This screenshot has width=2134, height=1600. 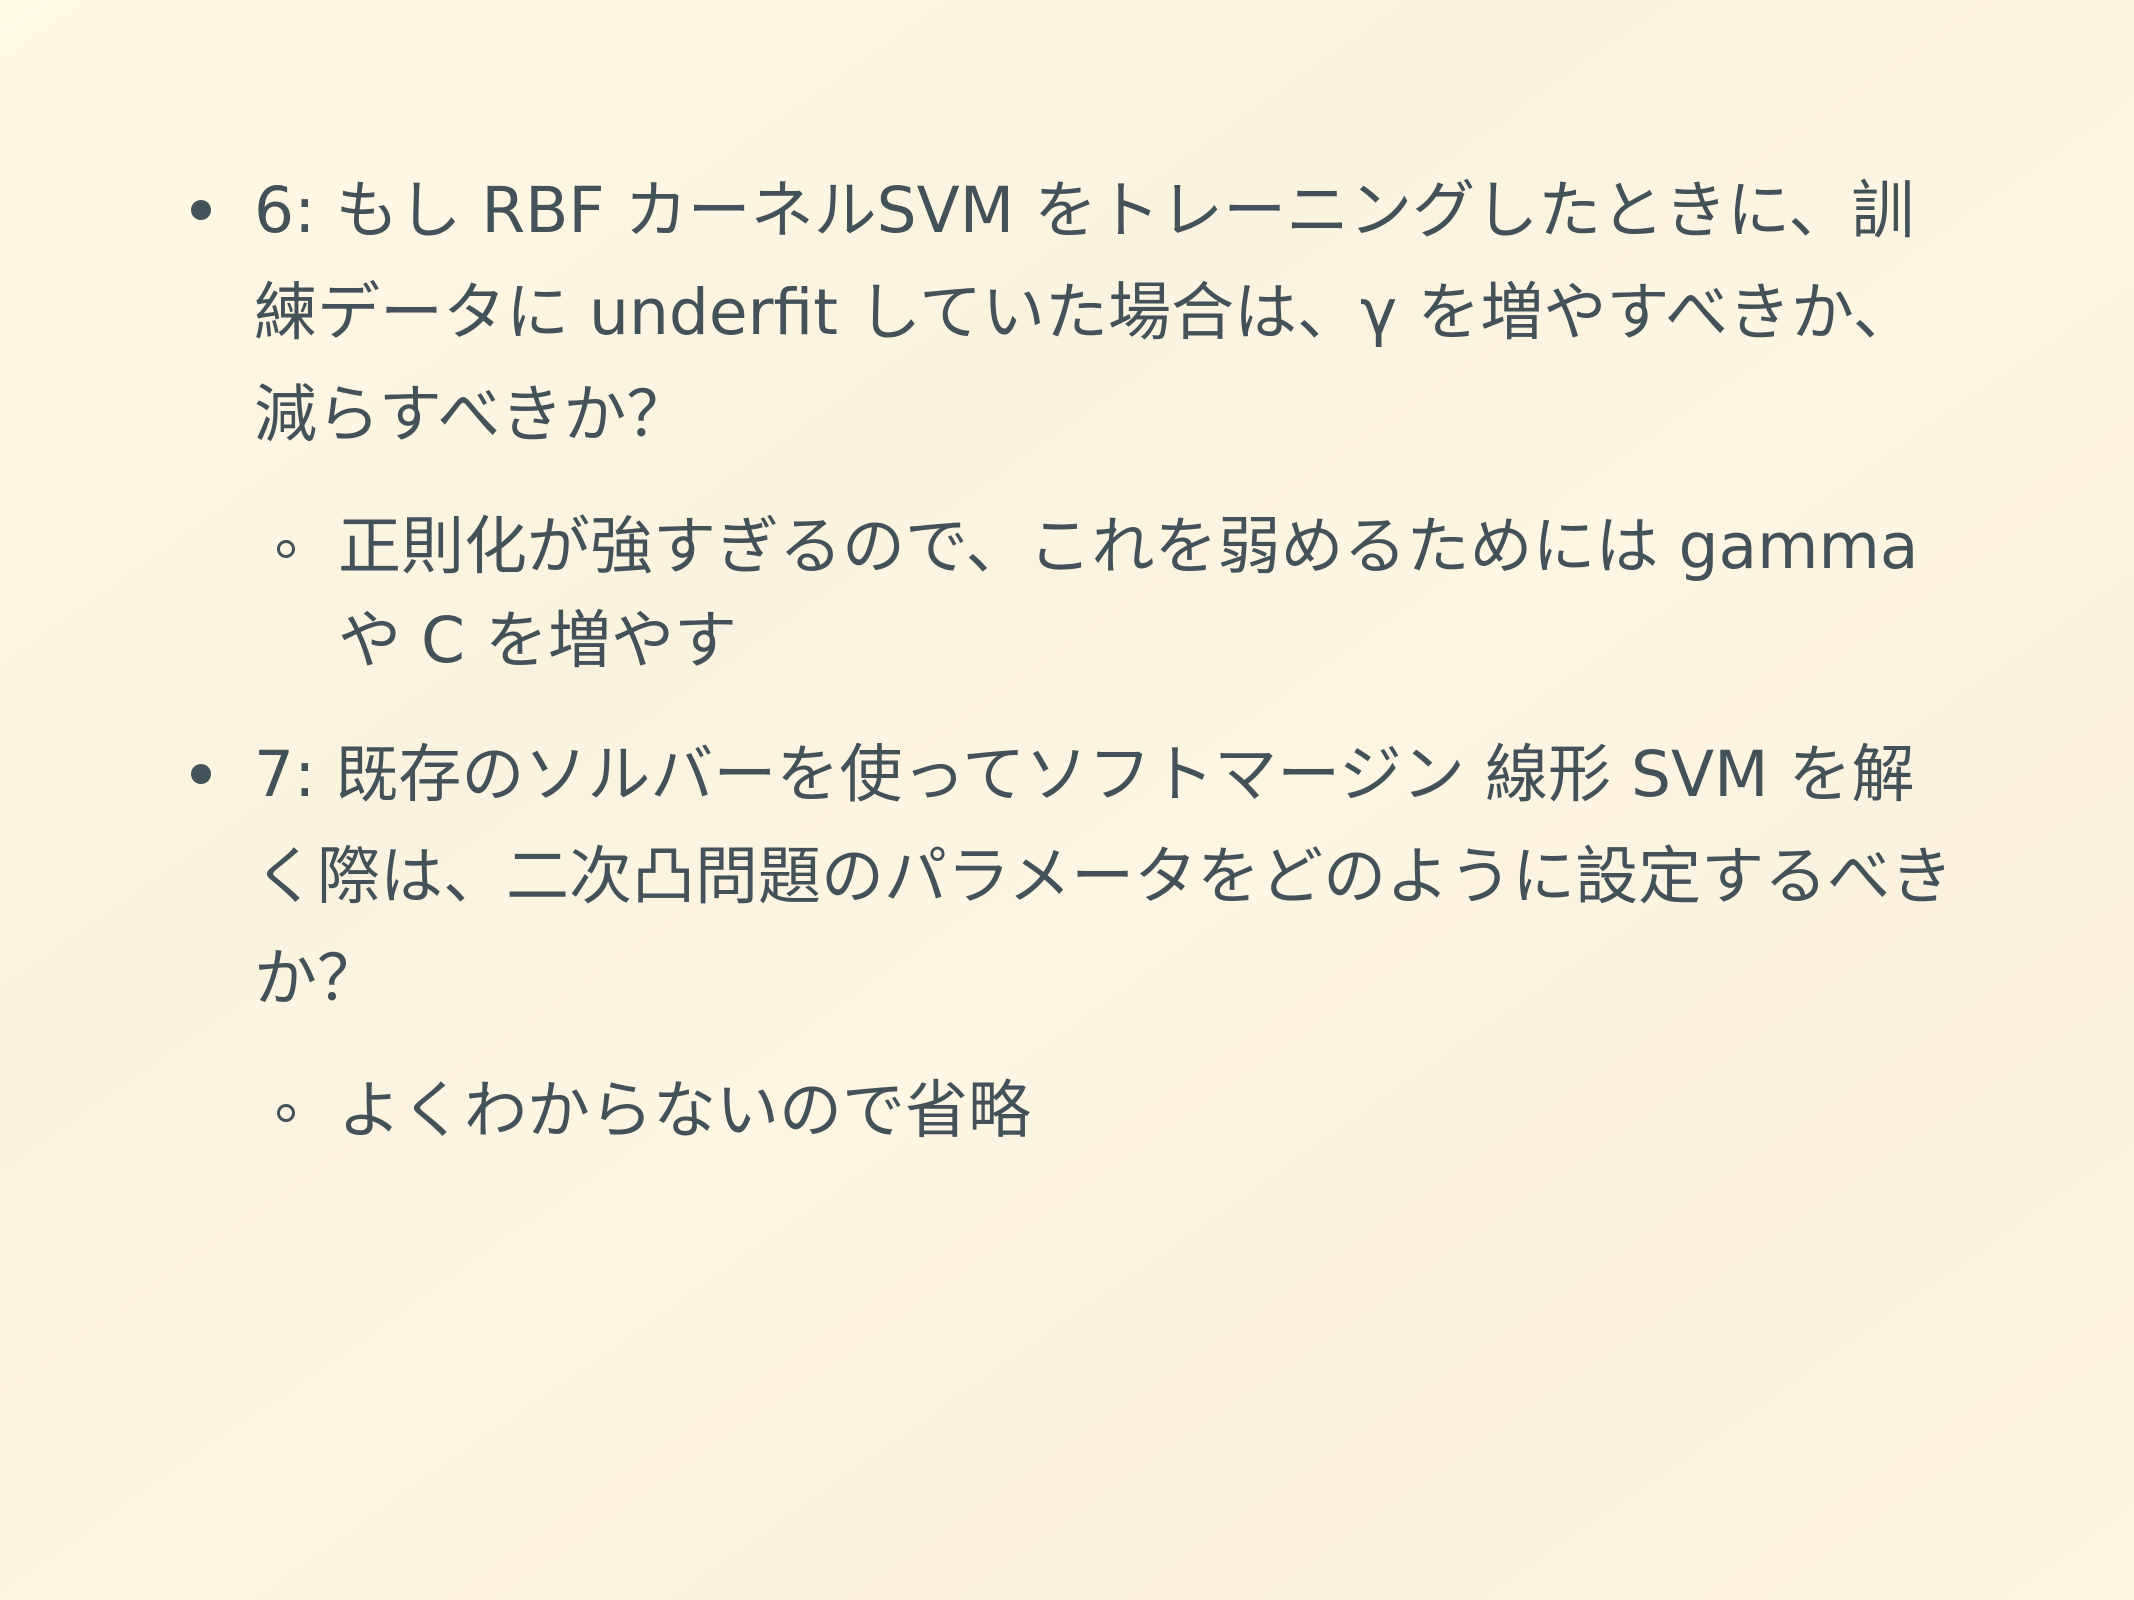 I want to click on answer-item: よくわからないので省略, so click(x=1115, y=1111).